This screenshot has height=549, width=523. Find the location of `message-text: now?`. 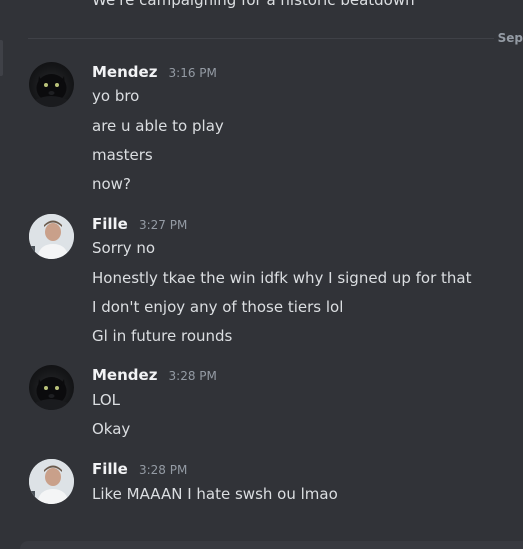

message-text: now? is located at coordinates (111, 184).